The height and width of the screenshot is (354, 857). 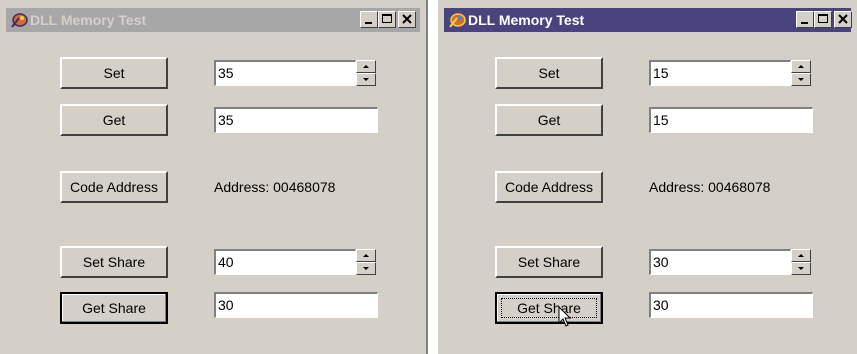 What do you see at coordinates (720, 73) in the screenshot?
I see `set-value-field: 15` at bounding box center [720, 73].